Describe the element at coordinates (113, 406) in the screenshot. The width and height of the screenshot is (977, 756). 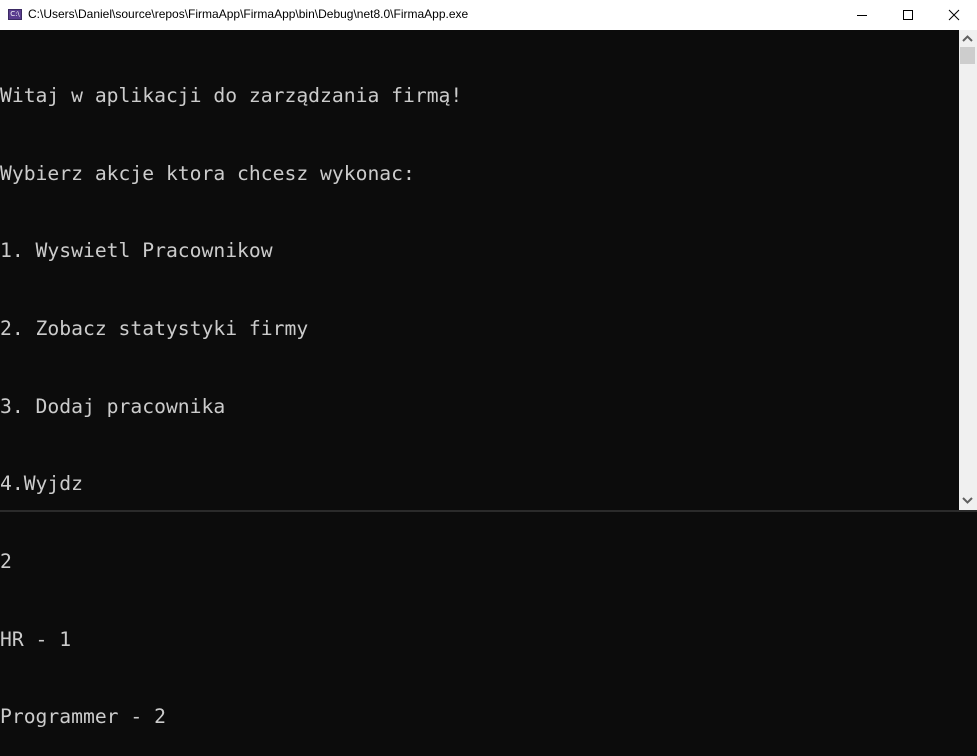
I see `console-line: 3. Dodaj pracownika` at that location.